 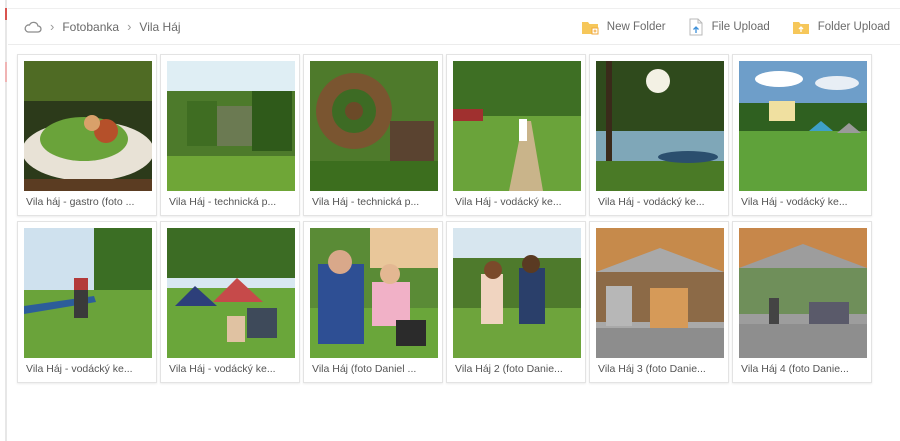 I want to click on new-folder-label: New Folder, so click(x=636, y=27).